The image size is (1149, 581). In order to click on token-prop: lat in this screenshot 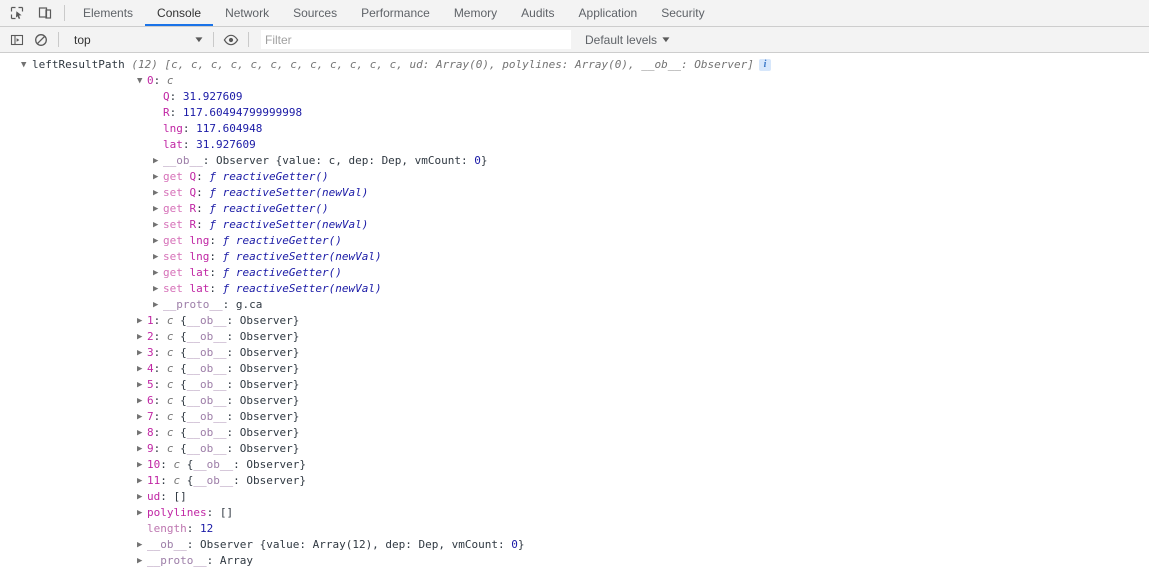, I will do `click(199, 288)`.